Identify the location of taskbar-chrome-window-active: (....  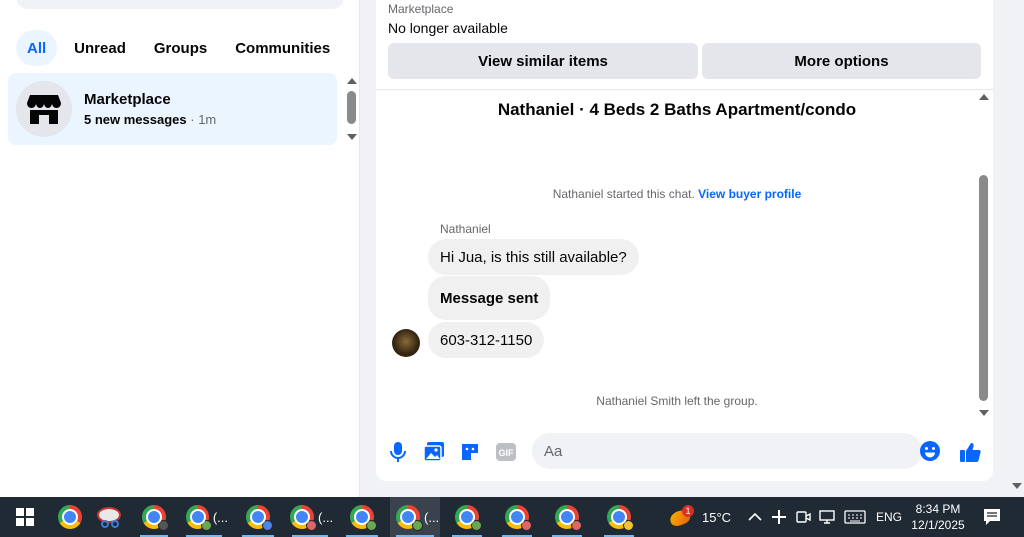
(415, 517).